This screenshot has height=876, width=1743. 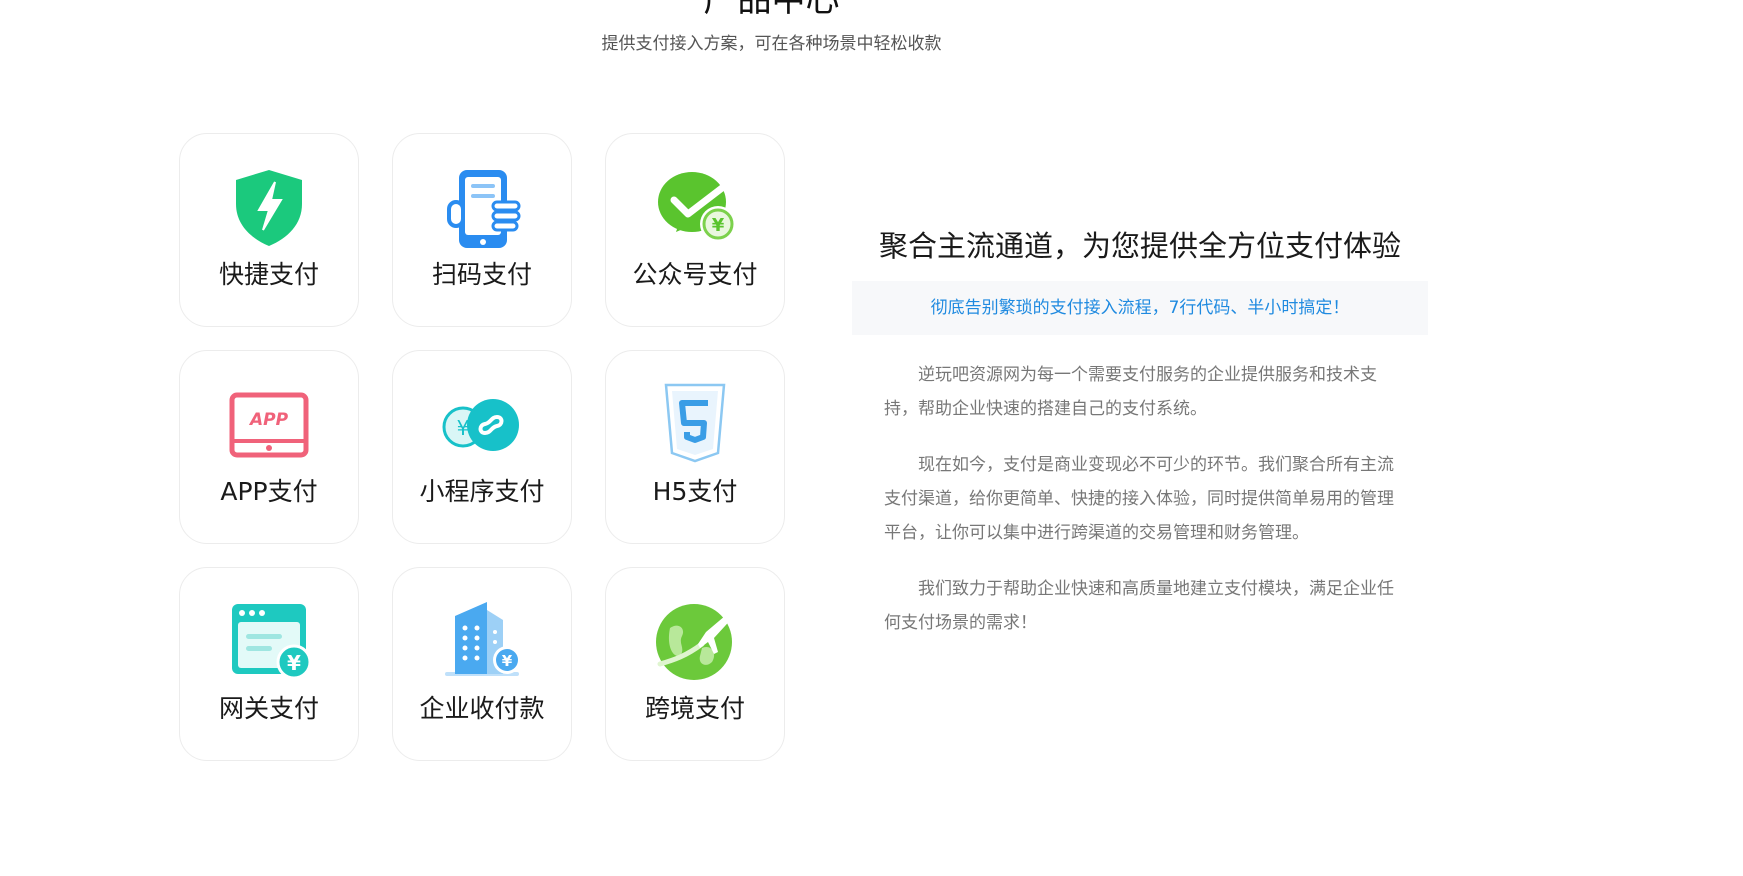 What do you see at coordinates (482, 641) in the screenshot?
I see `enterprise-building-icon: ¥` at bounding box center [482, 641].